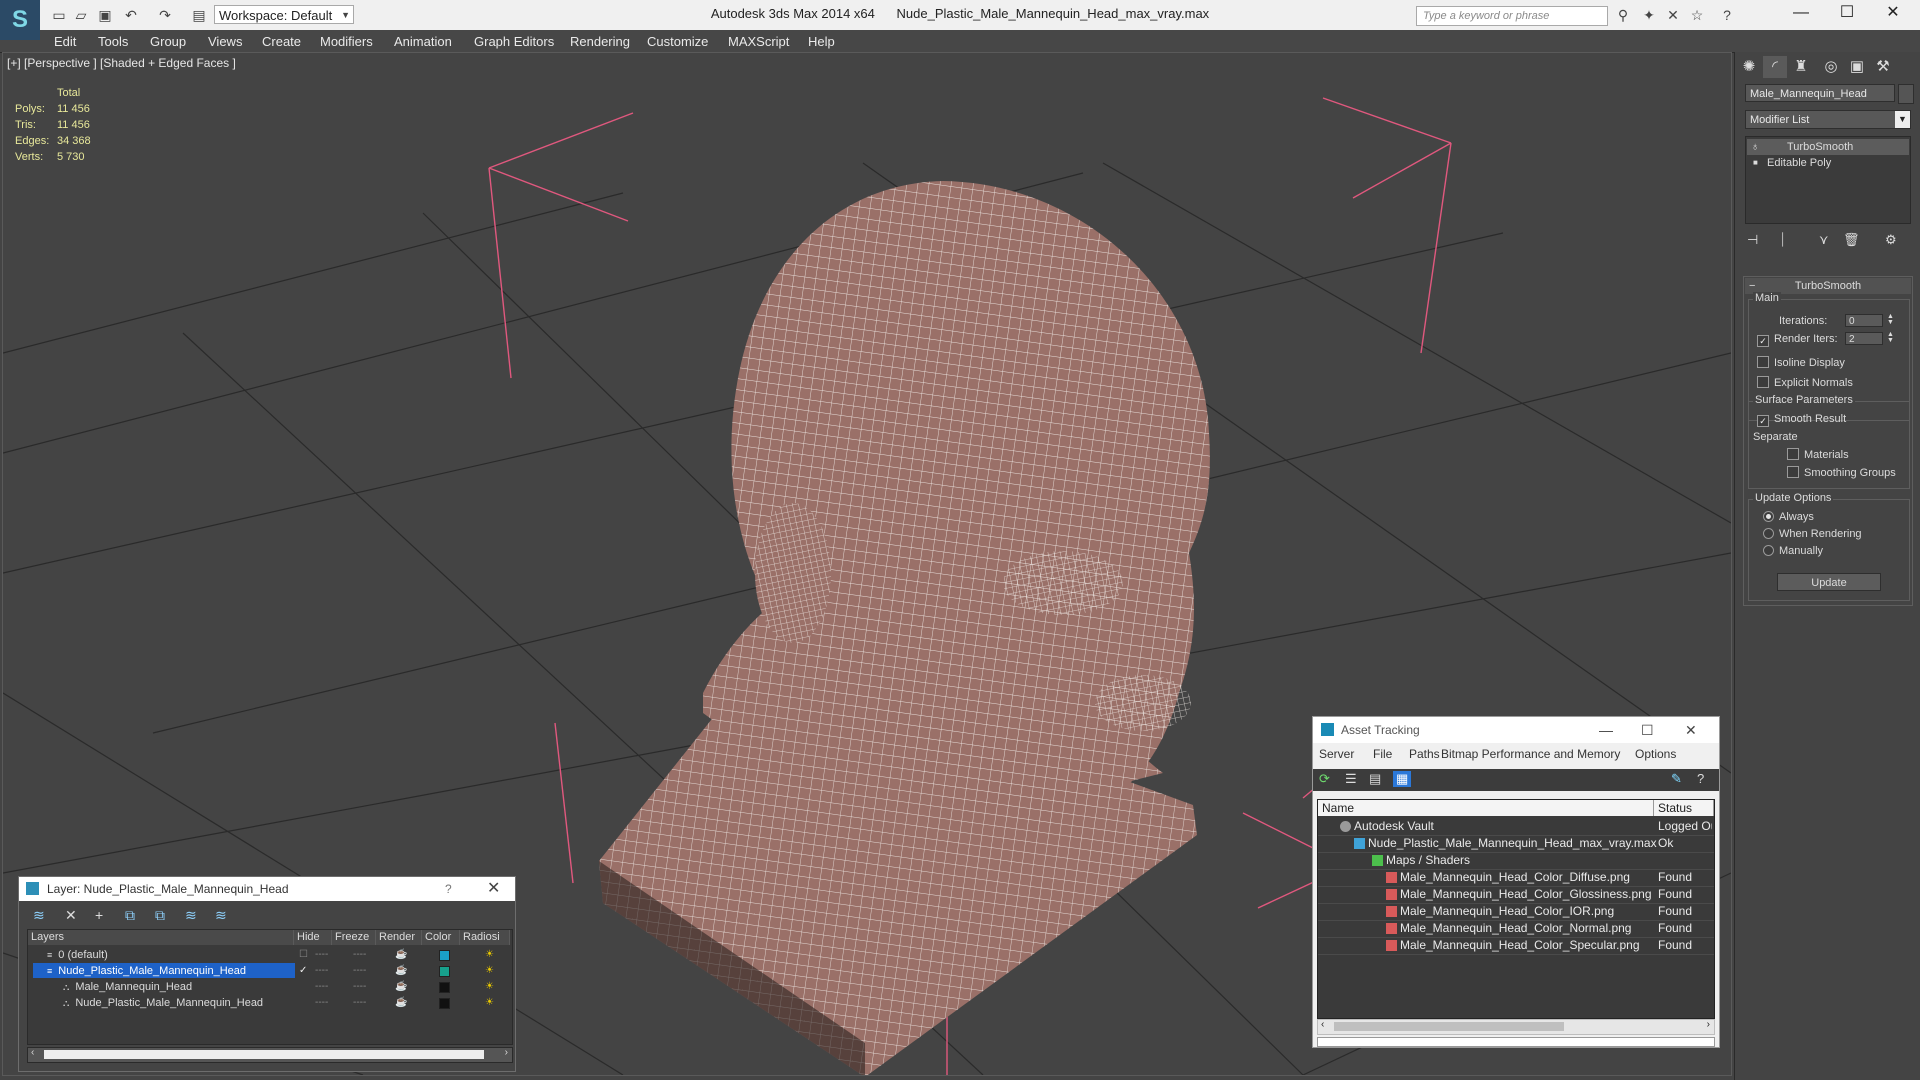 Image resolution: width=1920 pixels, height=1080 pixels. What do you see at coordinates (160, 915) in the screenshot?
I see `highlight-selected-icon: ⧉` at bounding box center [160, 915].